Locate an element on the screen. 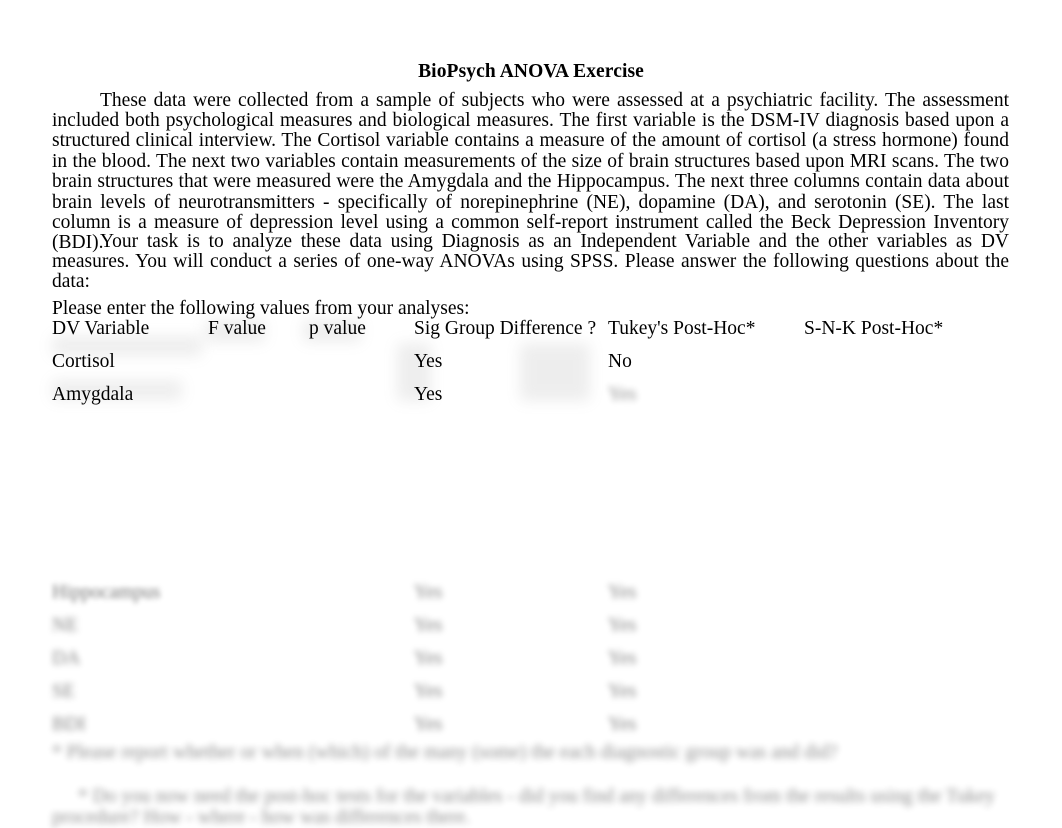 The image size is (1062, 828). cell-tukey-da: Yes is located at coordinates (706, 665).